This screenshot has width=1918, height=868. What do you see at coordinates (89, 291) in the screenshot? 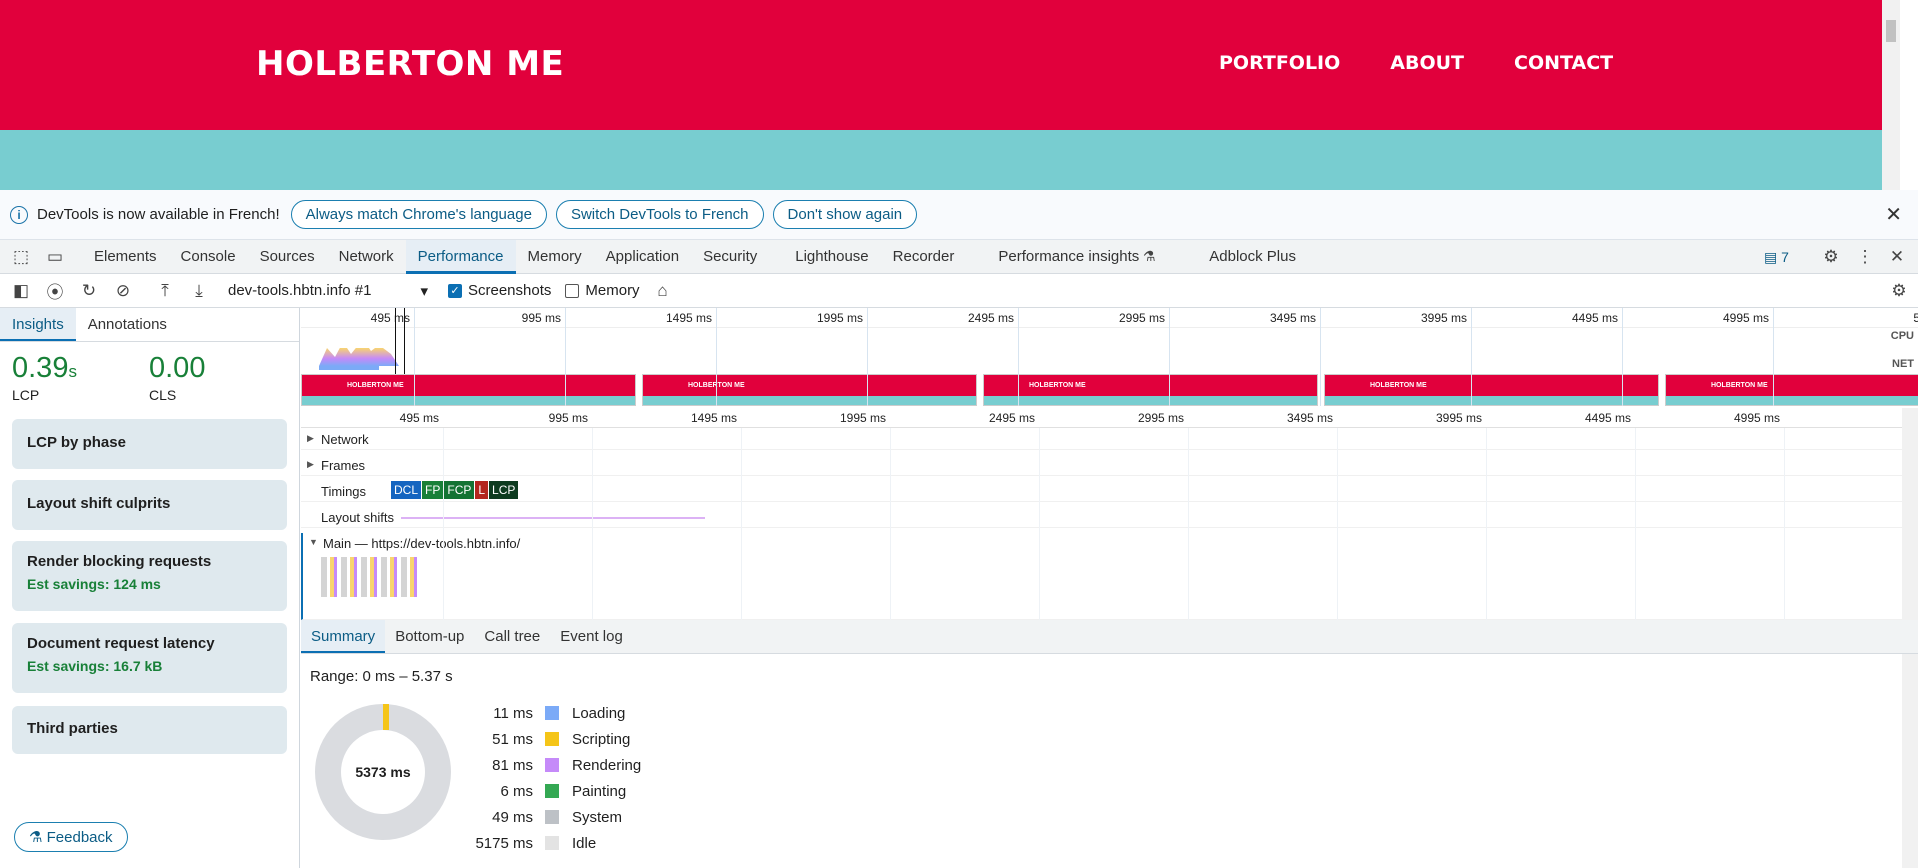
I see `reload-record-icon: ↻` at bounding box center [89, 291].